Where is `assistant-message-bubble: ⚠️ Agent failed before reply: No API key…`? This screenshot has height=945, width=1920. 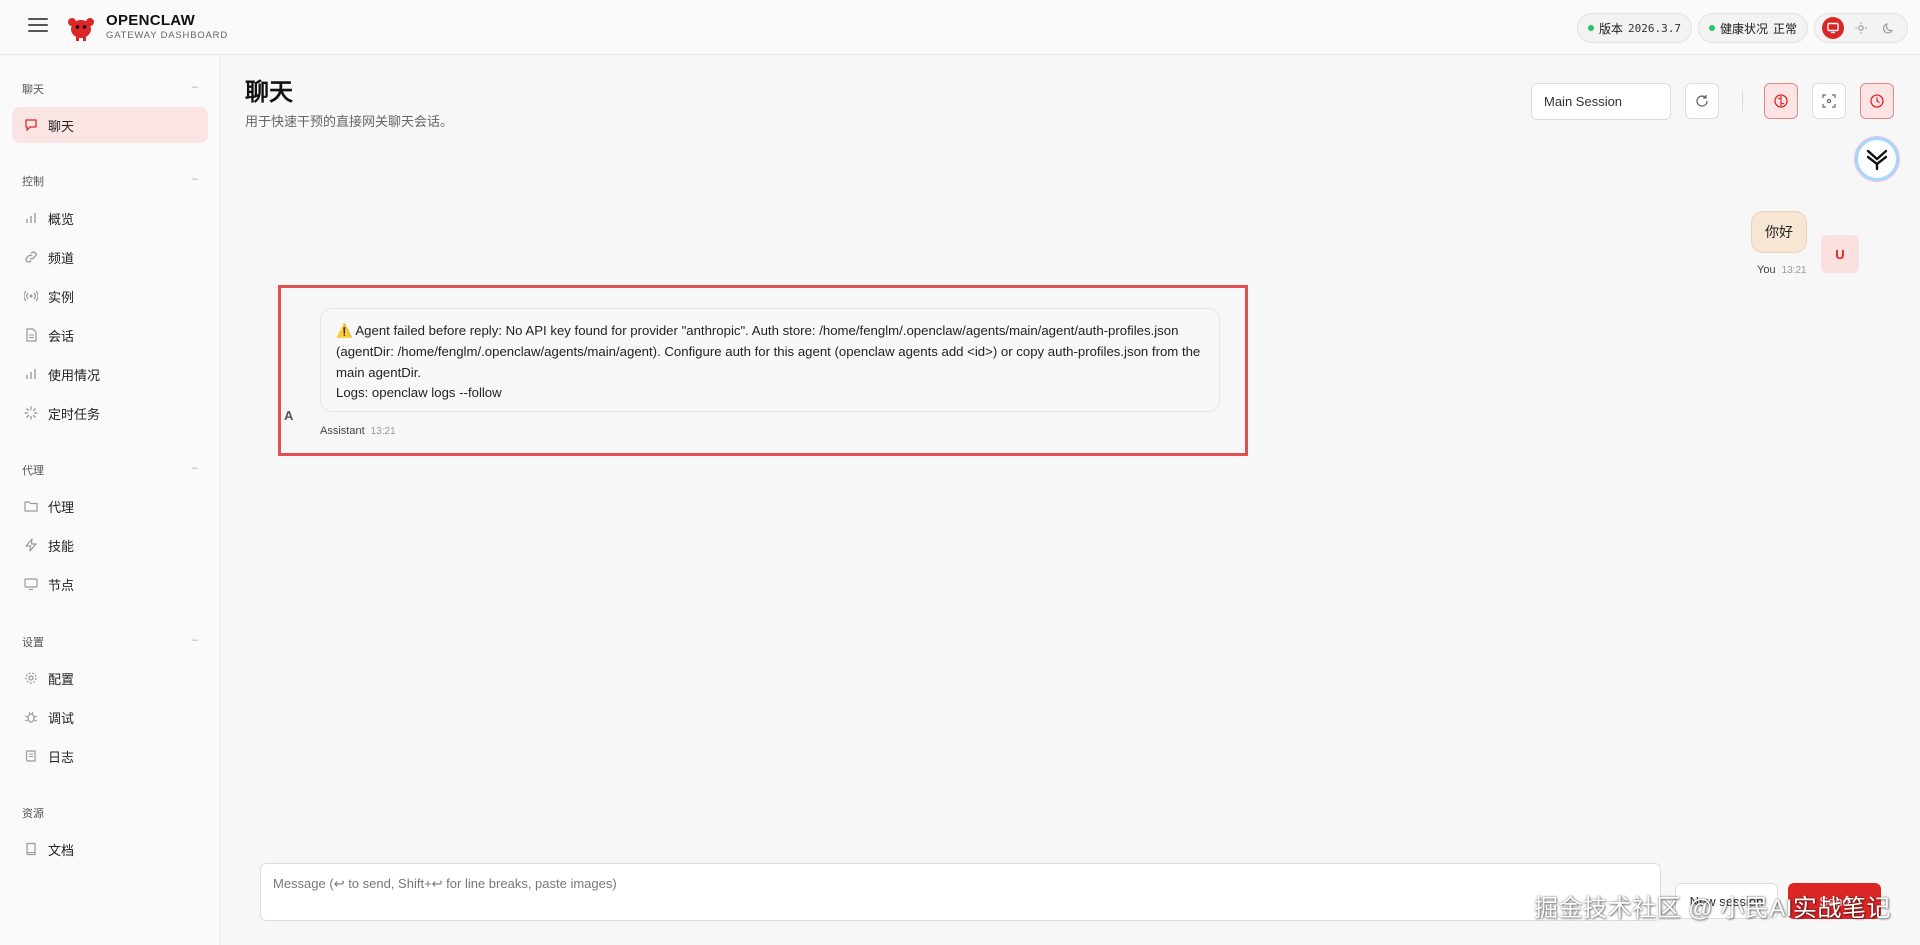
assistant-message-bubble: ⚠️ Agent failed before reply: No API key… is located at coordinates (770, 360).